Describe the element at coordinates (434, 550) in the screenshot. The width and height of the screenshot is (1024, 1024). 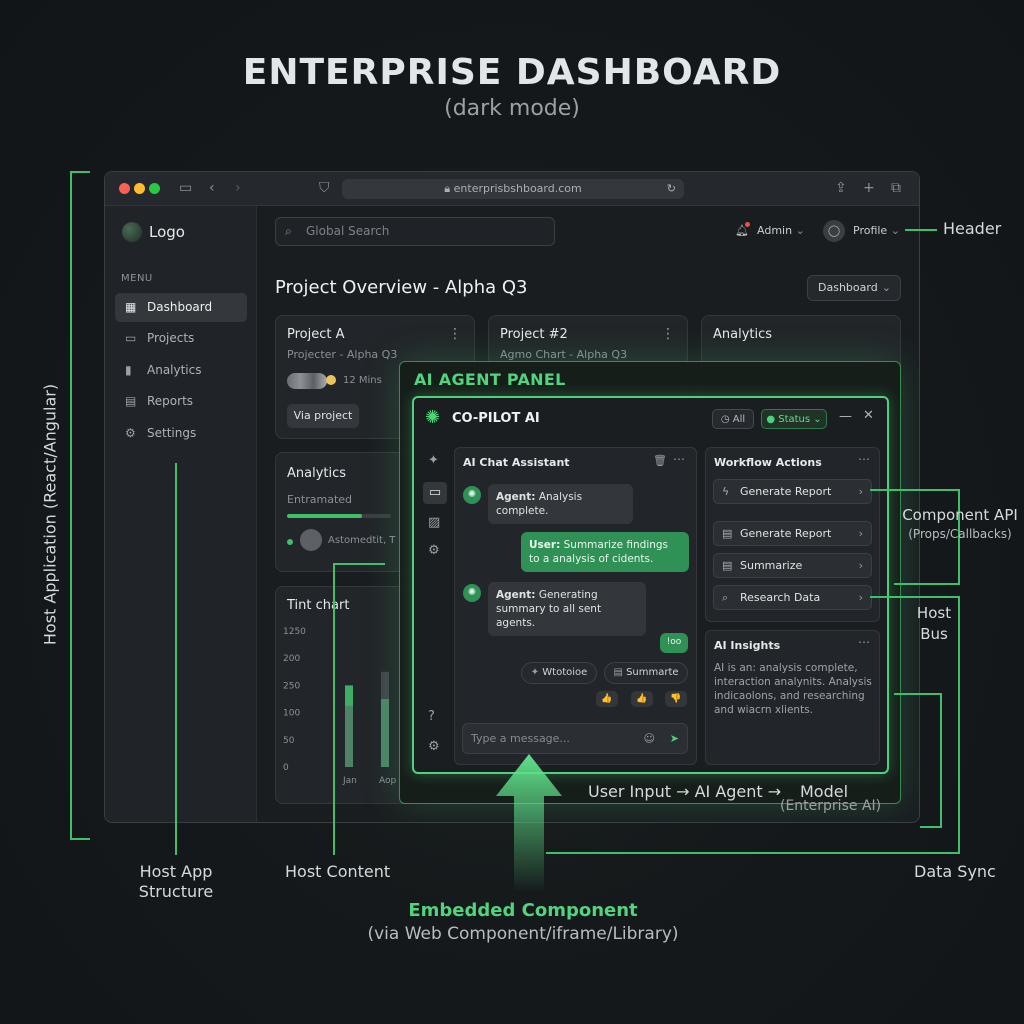
I see `settings-cog-icon: ⚙` at that location.